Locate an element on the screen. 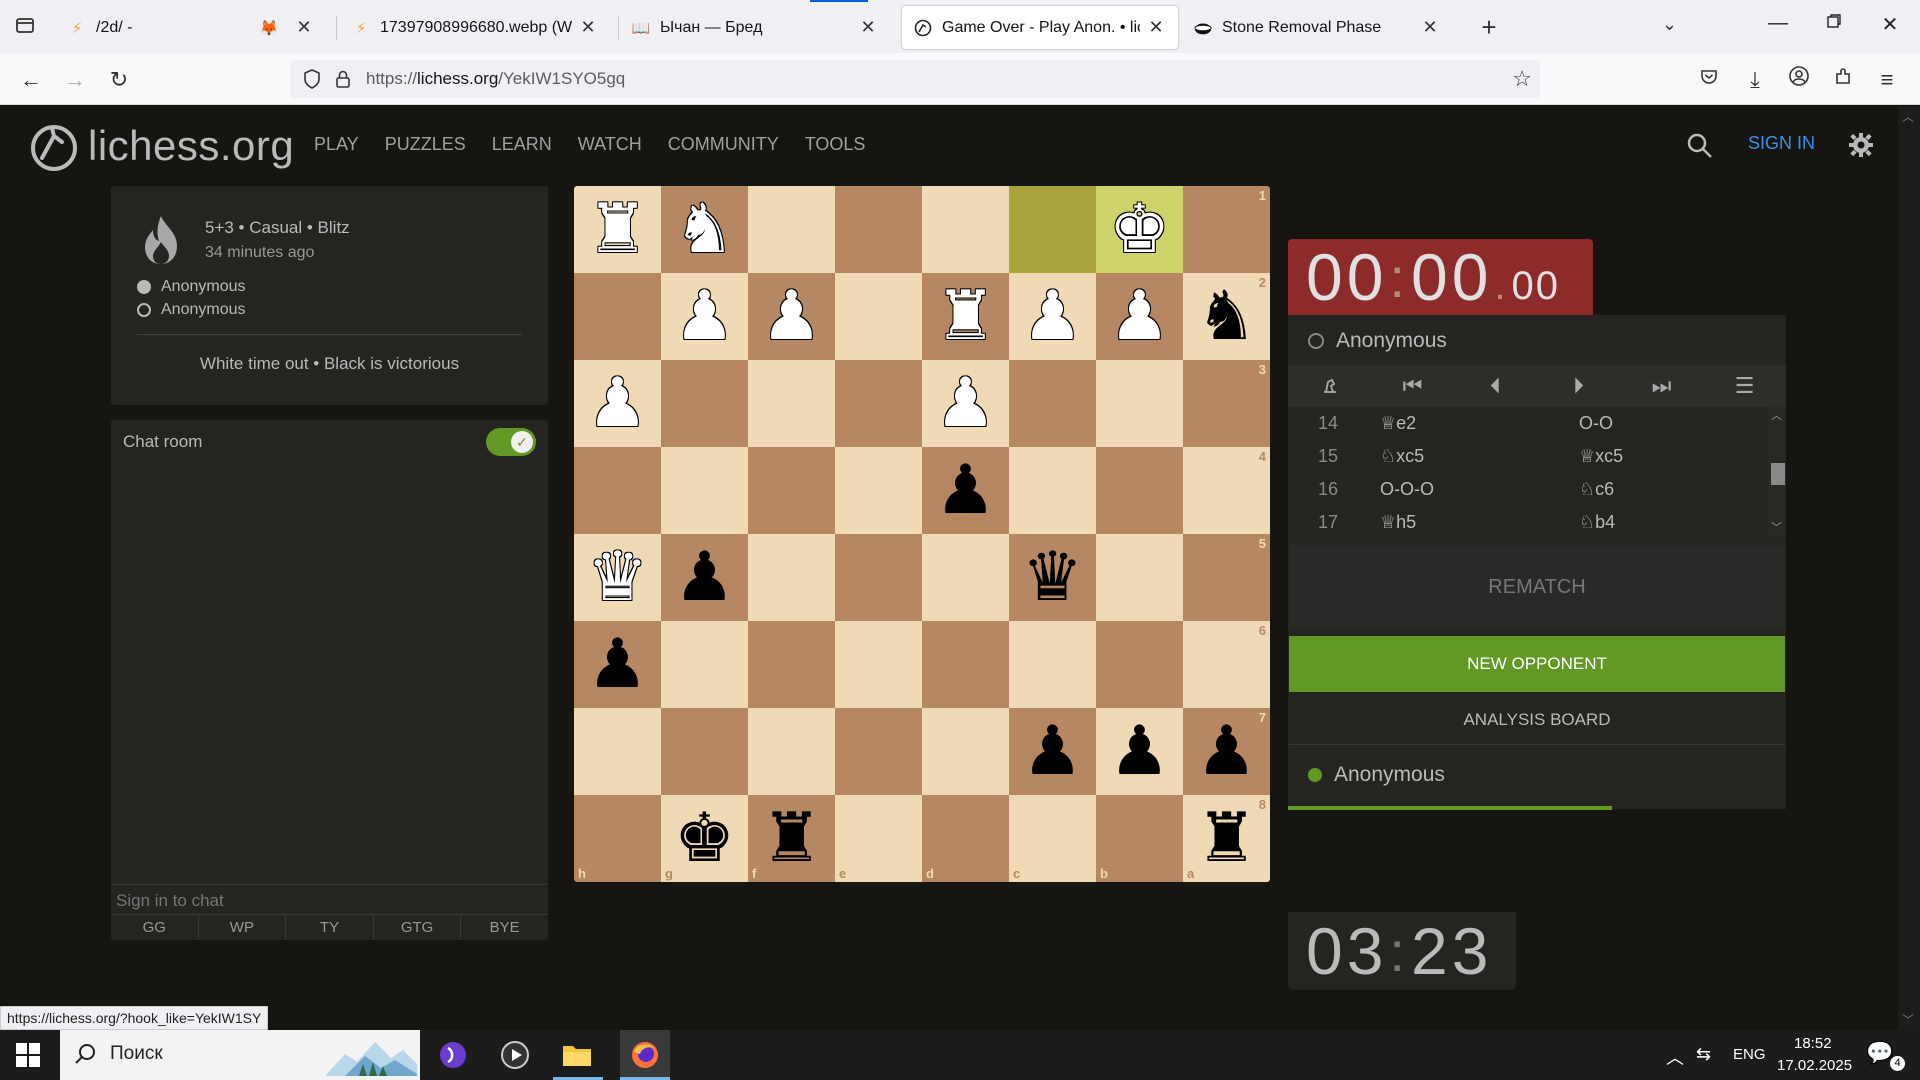 This screenshot has height=1080, width=1920. board-square-c7: ♟ is located at coordinates (1052, 751).